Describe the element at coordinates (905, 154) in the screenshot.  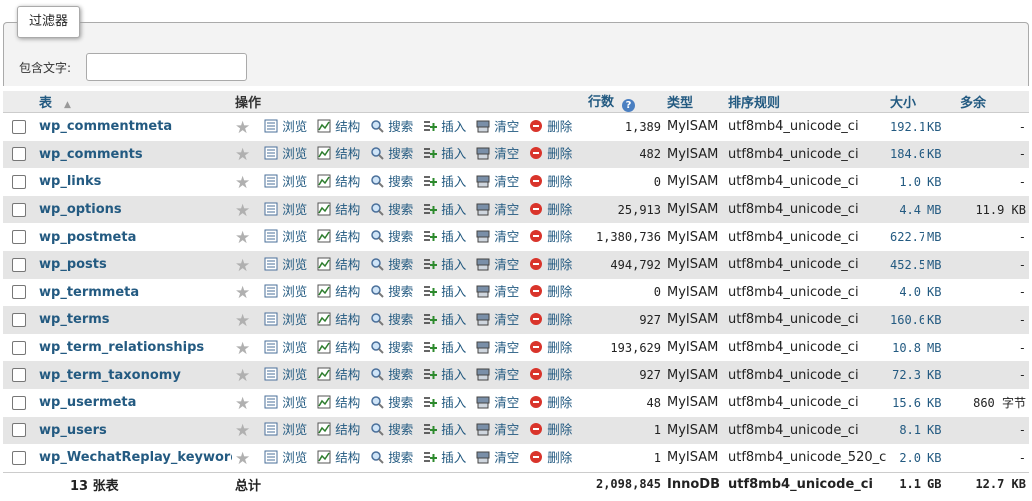
I see `size-value: 184.6` at that location.